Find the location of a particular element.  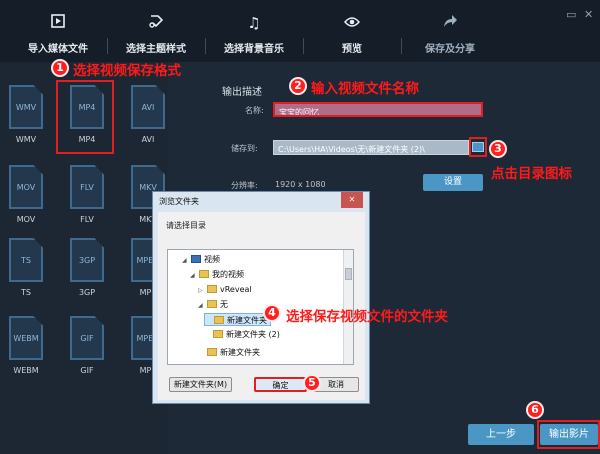

file-format-icon: 3GP is located at coordinates (87, 260).